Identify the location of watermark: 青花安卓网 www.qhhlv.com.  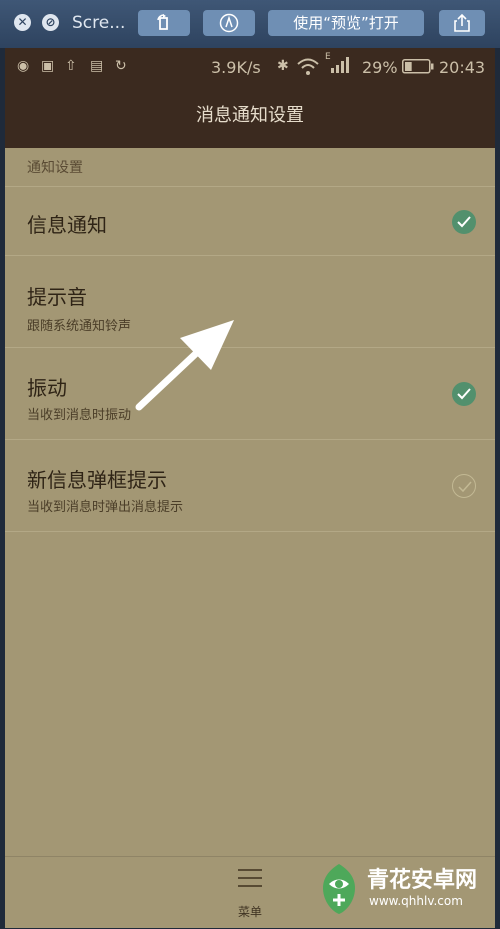
(405, 890).